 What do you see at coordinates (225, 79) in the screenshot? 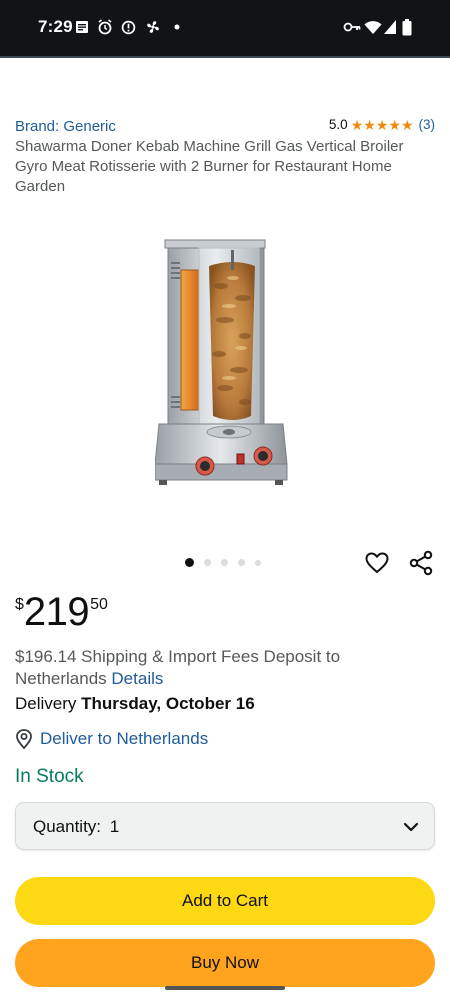
I see `top-band` at bounding box center [225, 79].